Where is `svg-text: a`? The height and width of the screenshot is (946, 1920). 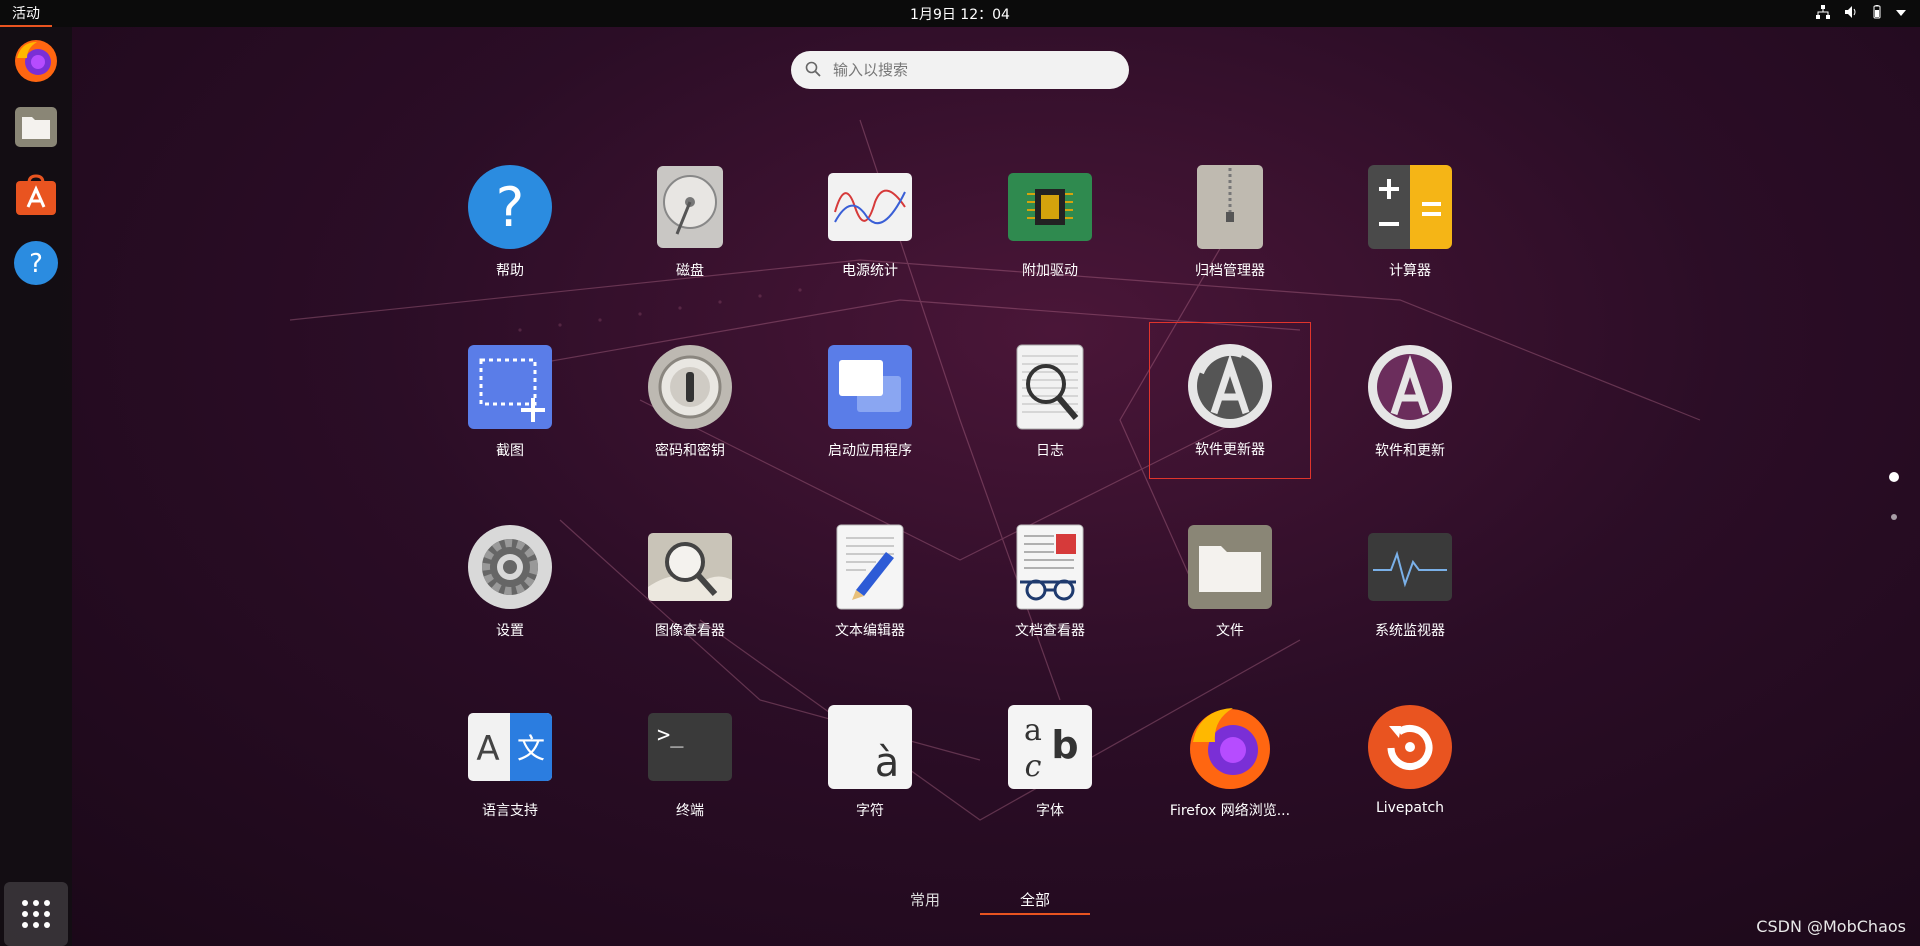 svg-text: a is located at coordinates (1033, 730).